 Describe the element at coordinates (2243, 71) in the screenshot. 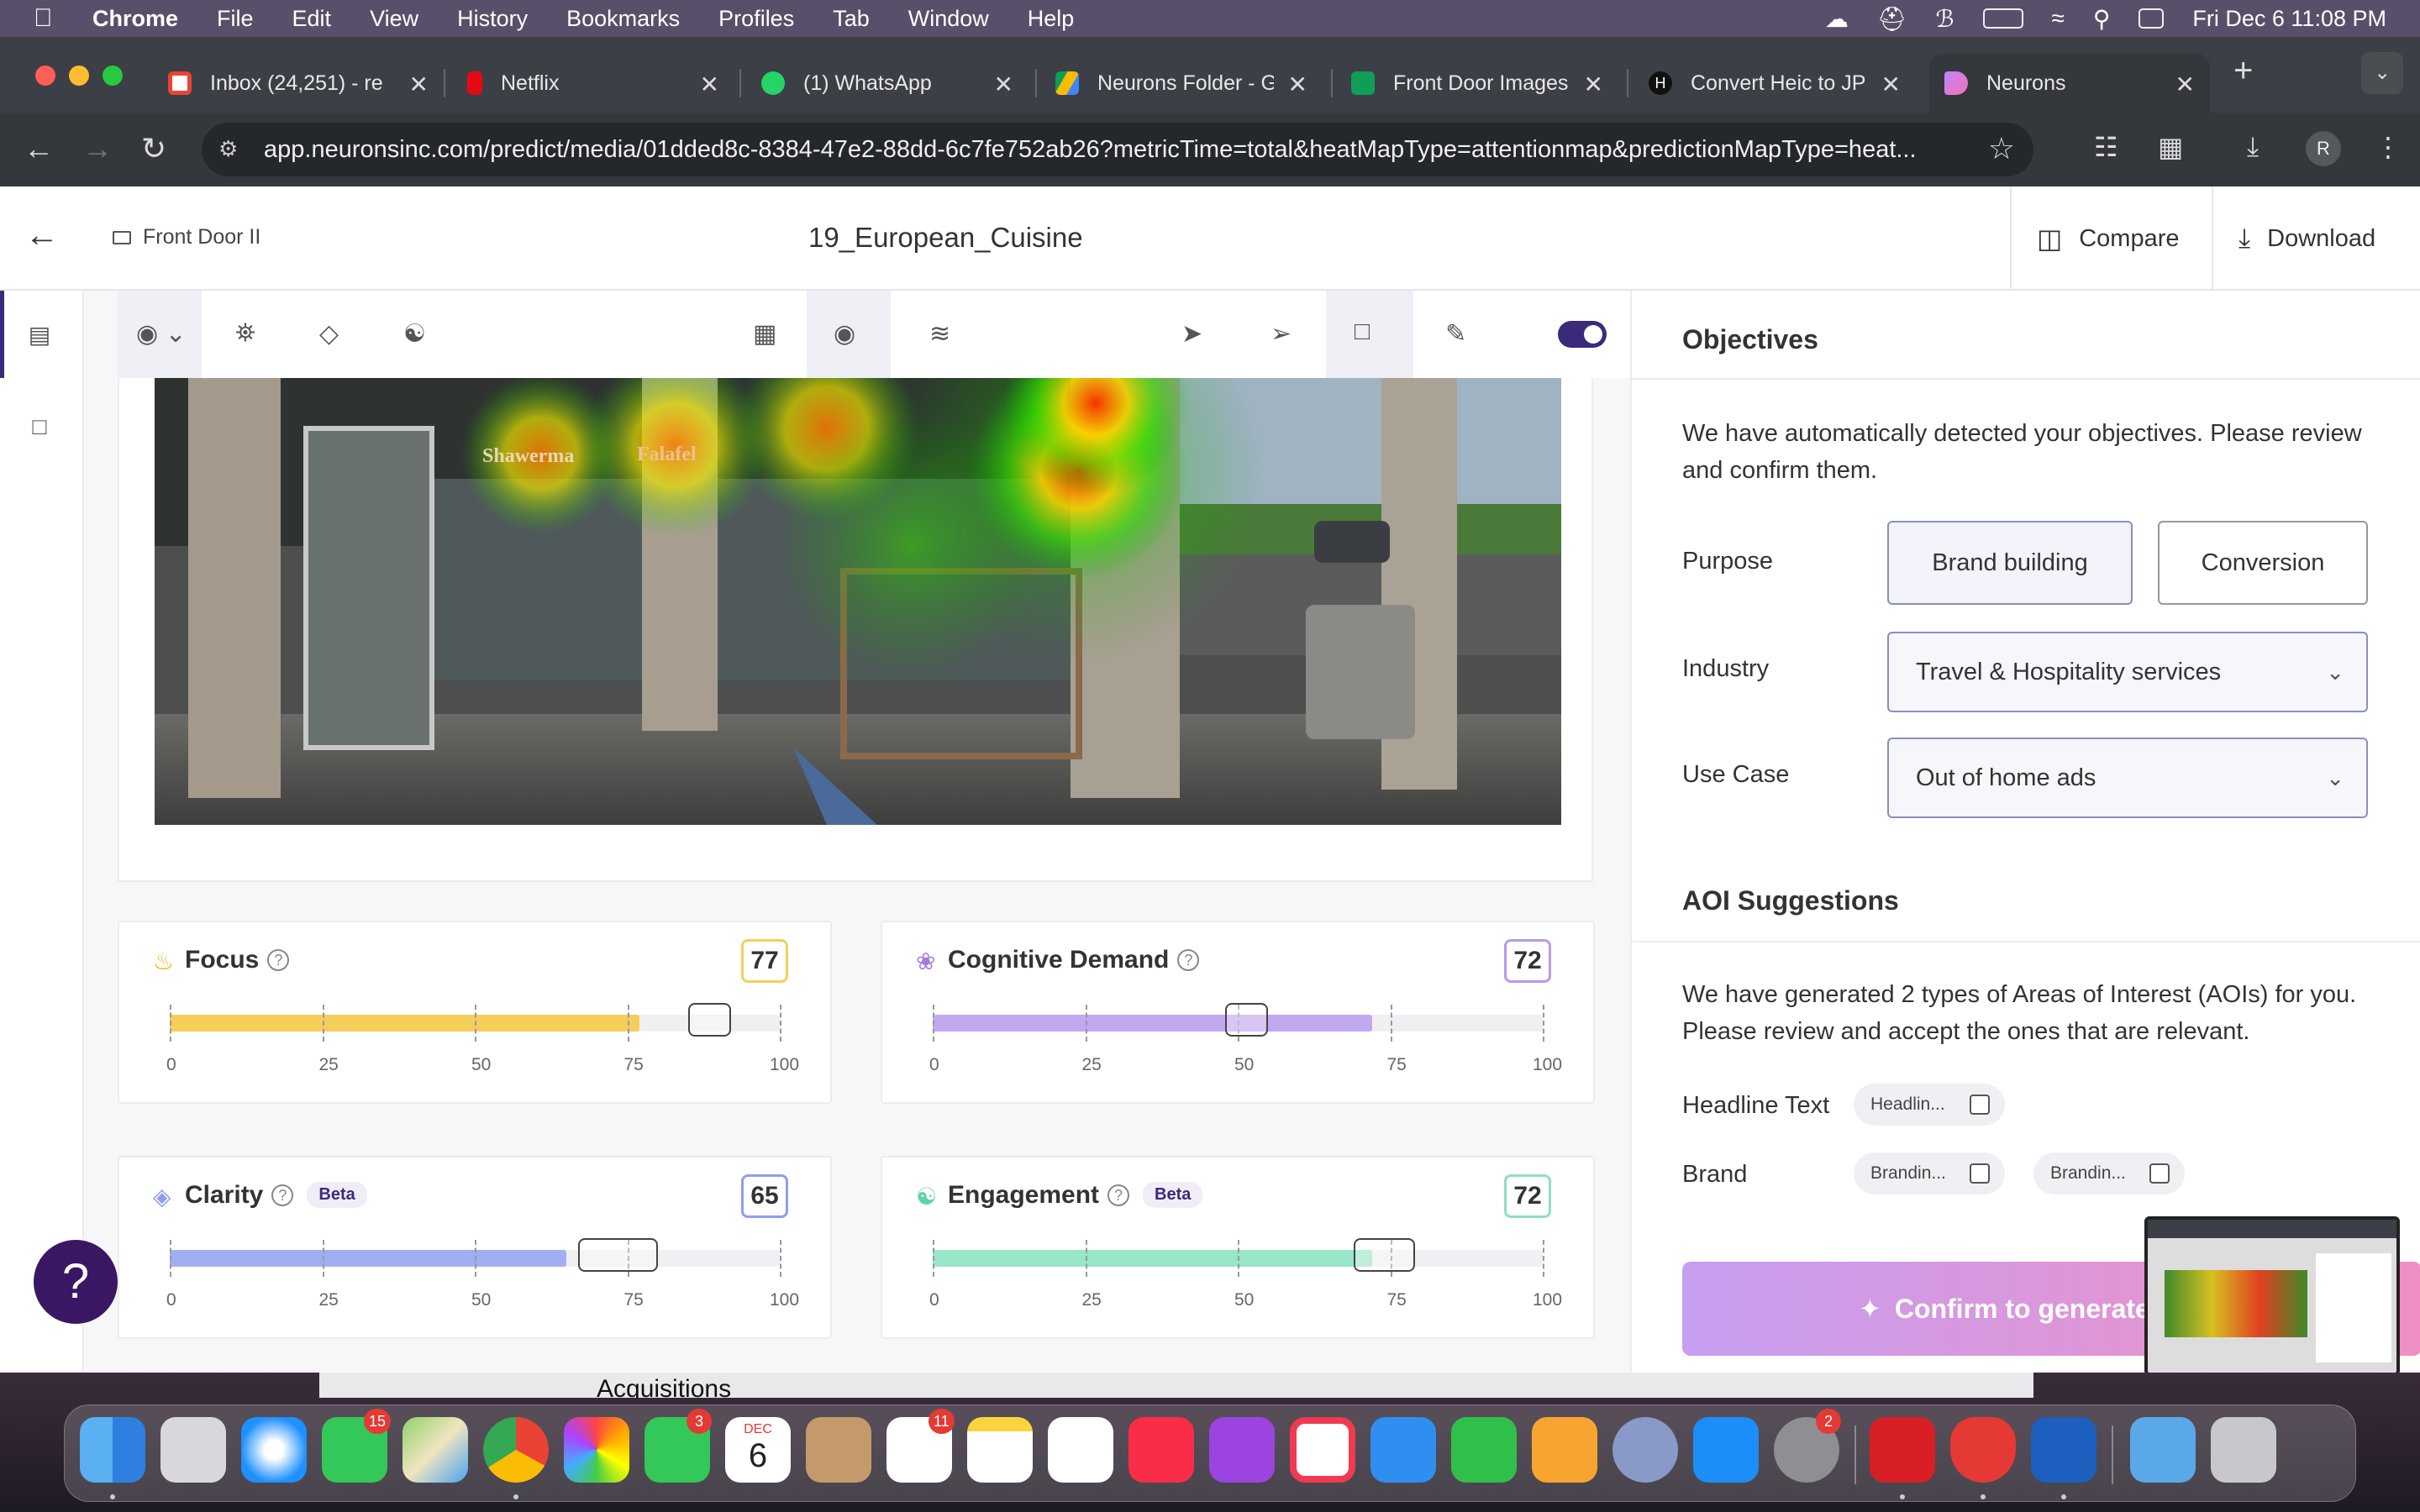

I see `new-tab-plus-icon: +` at that location.